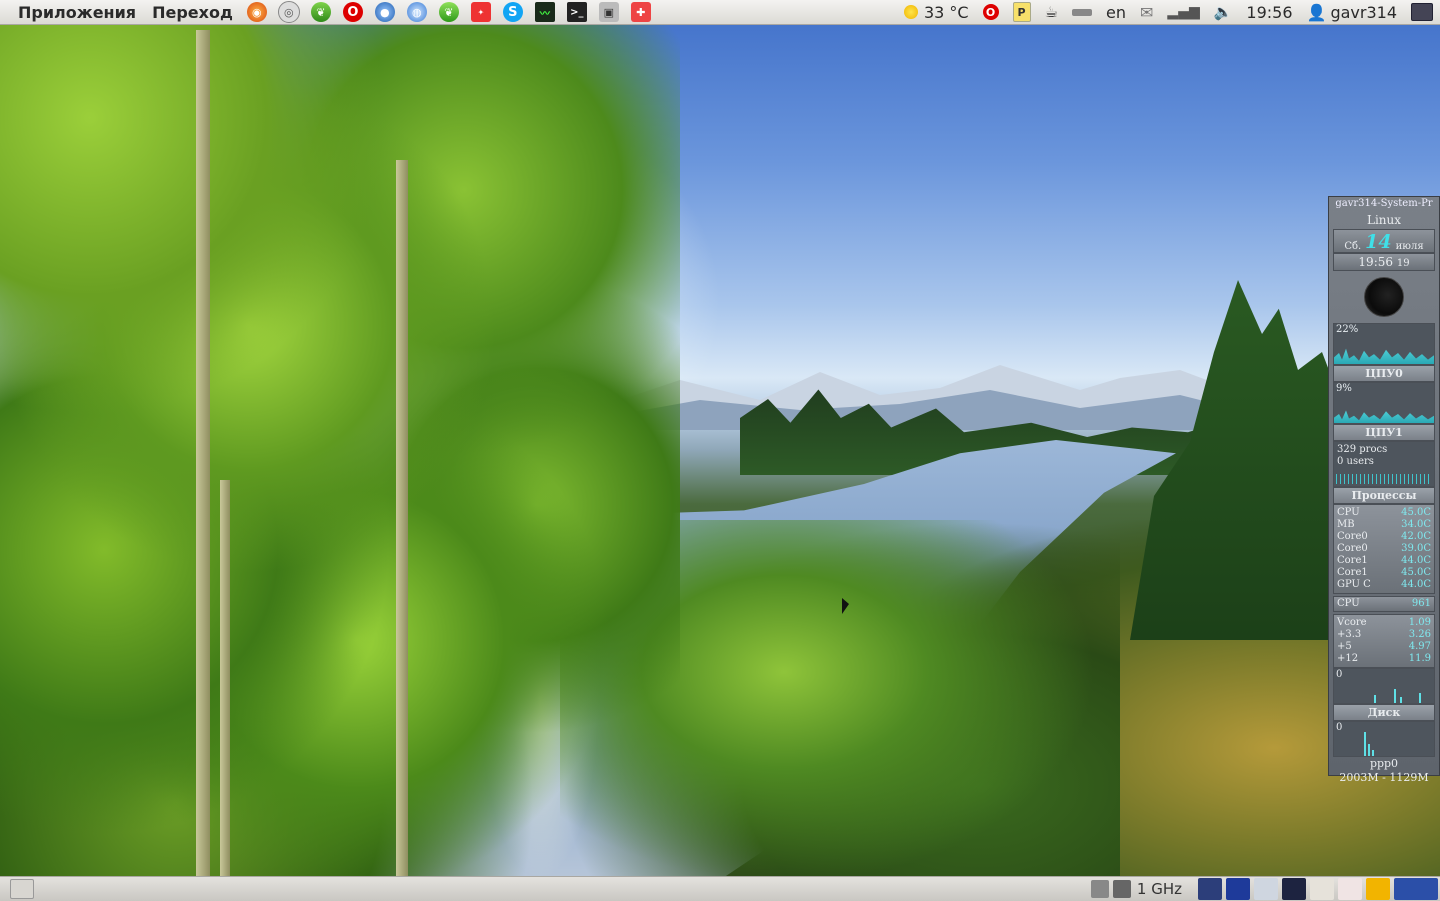  Describe the element at coordinates (22, 889) in the screenshot. I see `show-desktop-button` at that location.